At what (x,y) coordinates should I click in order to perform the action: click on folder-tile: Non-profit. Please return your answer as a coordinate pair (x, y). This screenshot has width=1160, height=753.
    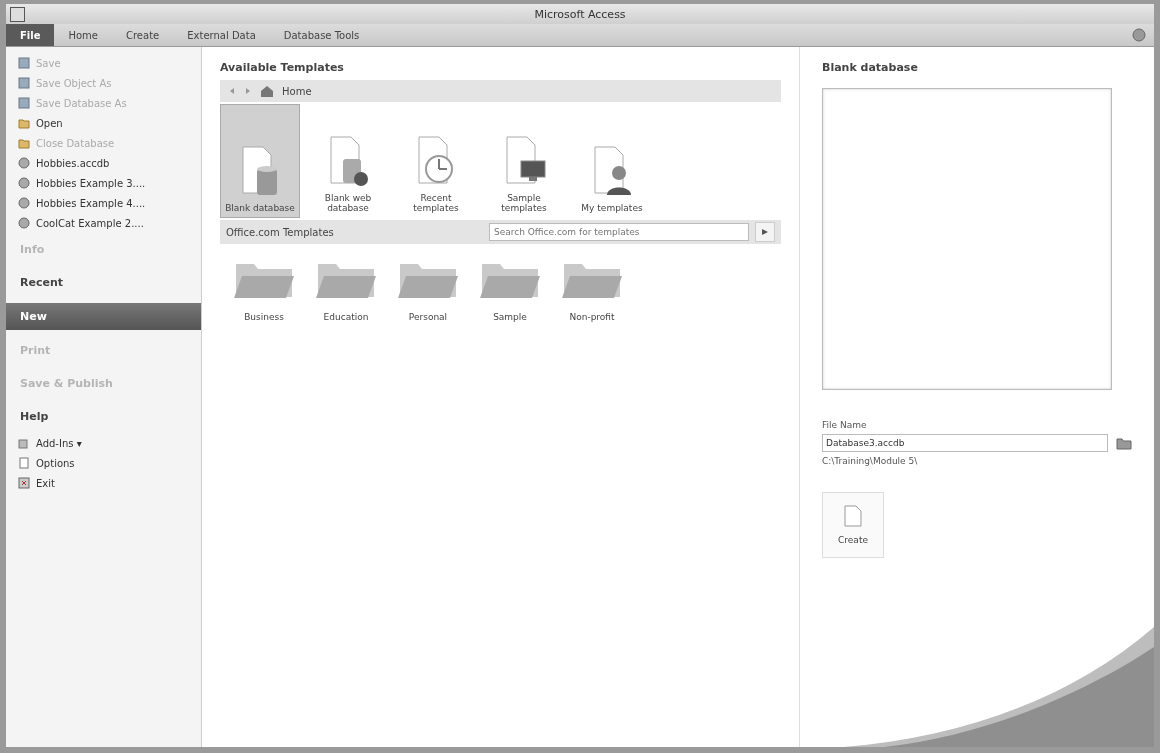
    Looking at the image, I should click on (592, 291).